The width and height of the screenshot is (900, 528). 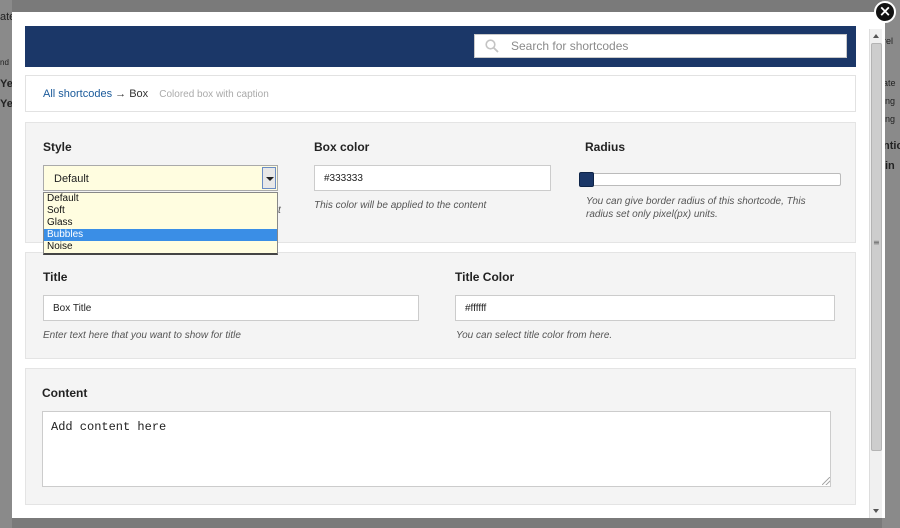 I want to click on style-select: Default, so click(x=160, y=178).